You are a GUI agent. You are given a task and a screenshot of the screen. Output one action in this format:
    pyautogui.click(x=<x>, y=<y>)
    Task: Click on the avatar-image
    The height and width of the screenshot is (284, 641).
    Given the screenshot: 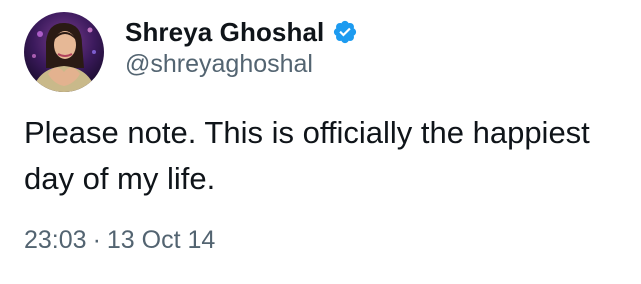 What is the action you would take?
    pyautogui.click(x=64, y=52)
    